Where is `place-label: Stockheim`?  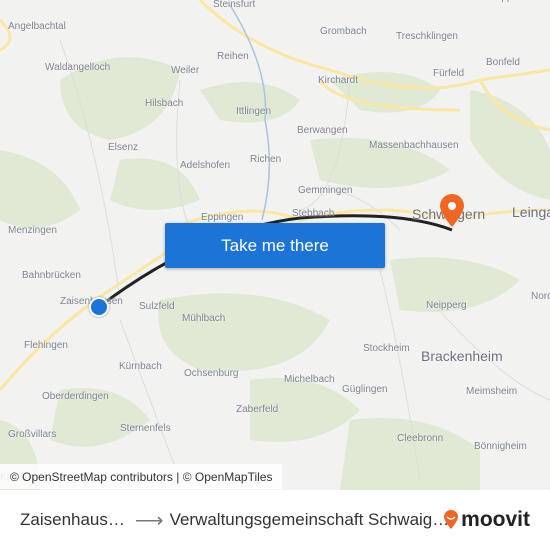
place-label: Stockheim is located at coordinates (386, 348).